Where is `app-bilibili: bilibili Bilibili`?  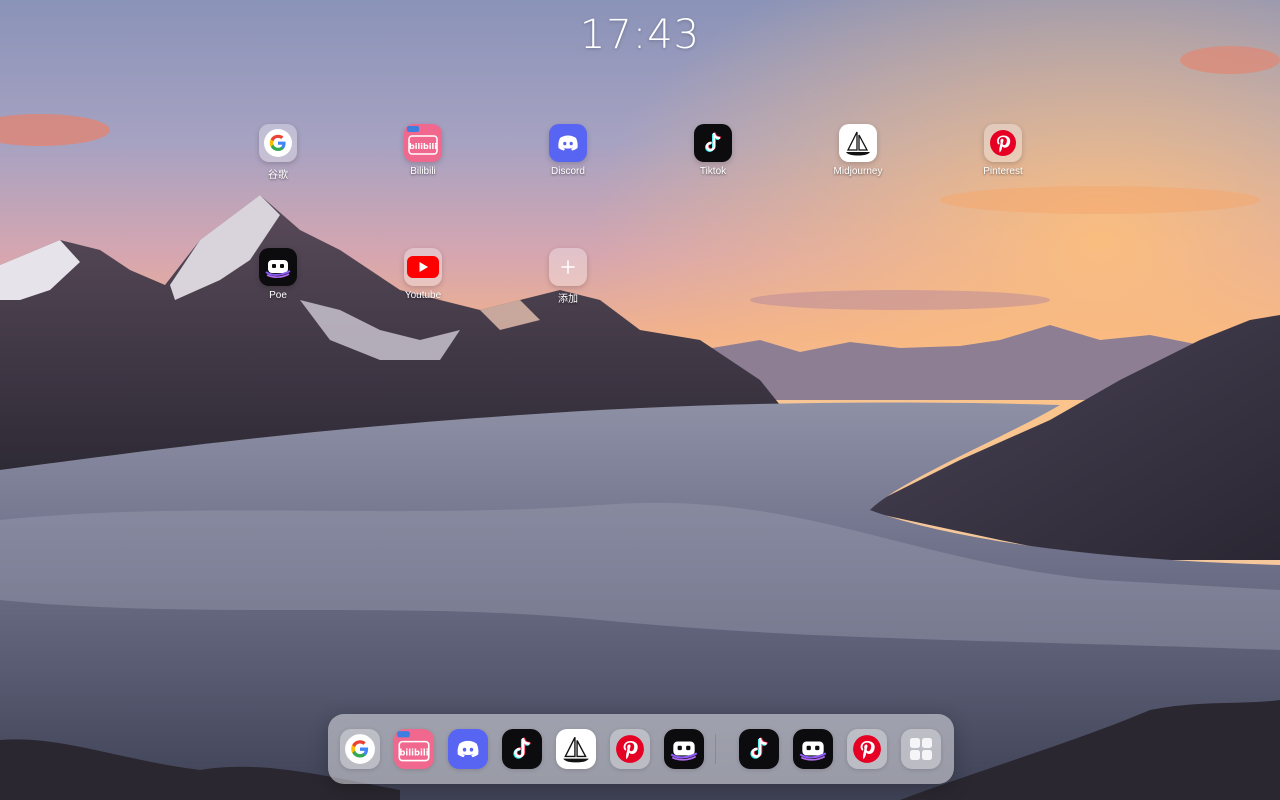 app-bilibili: bilibili Bilibili is located at coordinates (423, 150).